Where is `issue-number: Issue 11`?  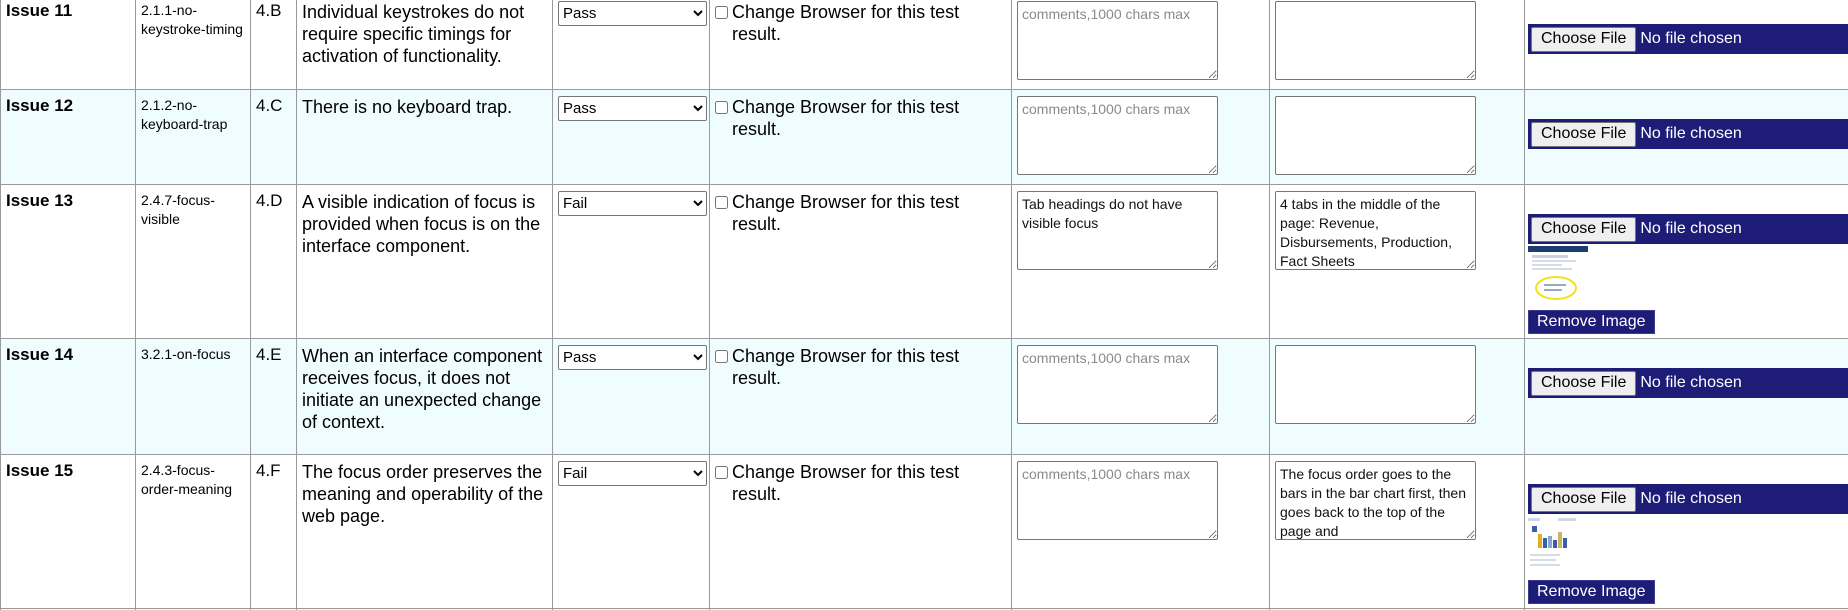 issue-number: Issue 11 is located at coordinates (68, 45).